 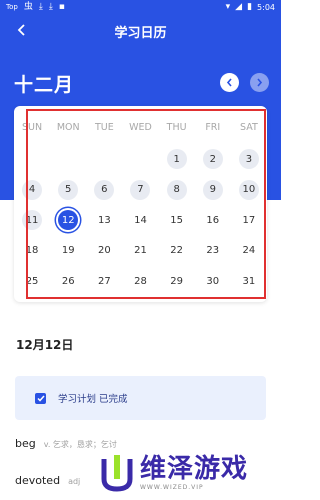 What do you see at coordinates (228, 6) in the screenshot?
I see `wifi-icon: ▾` at bounding box center [228, 6].